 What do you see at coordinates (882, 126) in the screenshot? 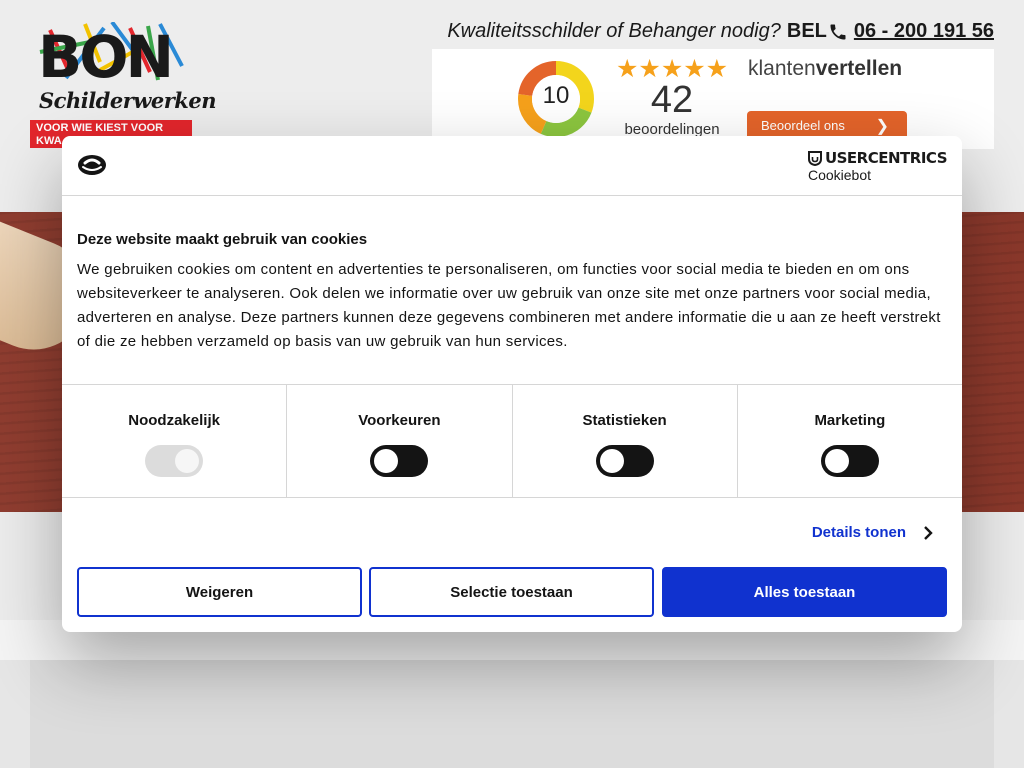
I see `chevron-right-icon: ❯` at bounding box center [882, 126].